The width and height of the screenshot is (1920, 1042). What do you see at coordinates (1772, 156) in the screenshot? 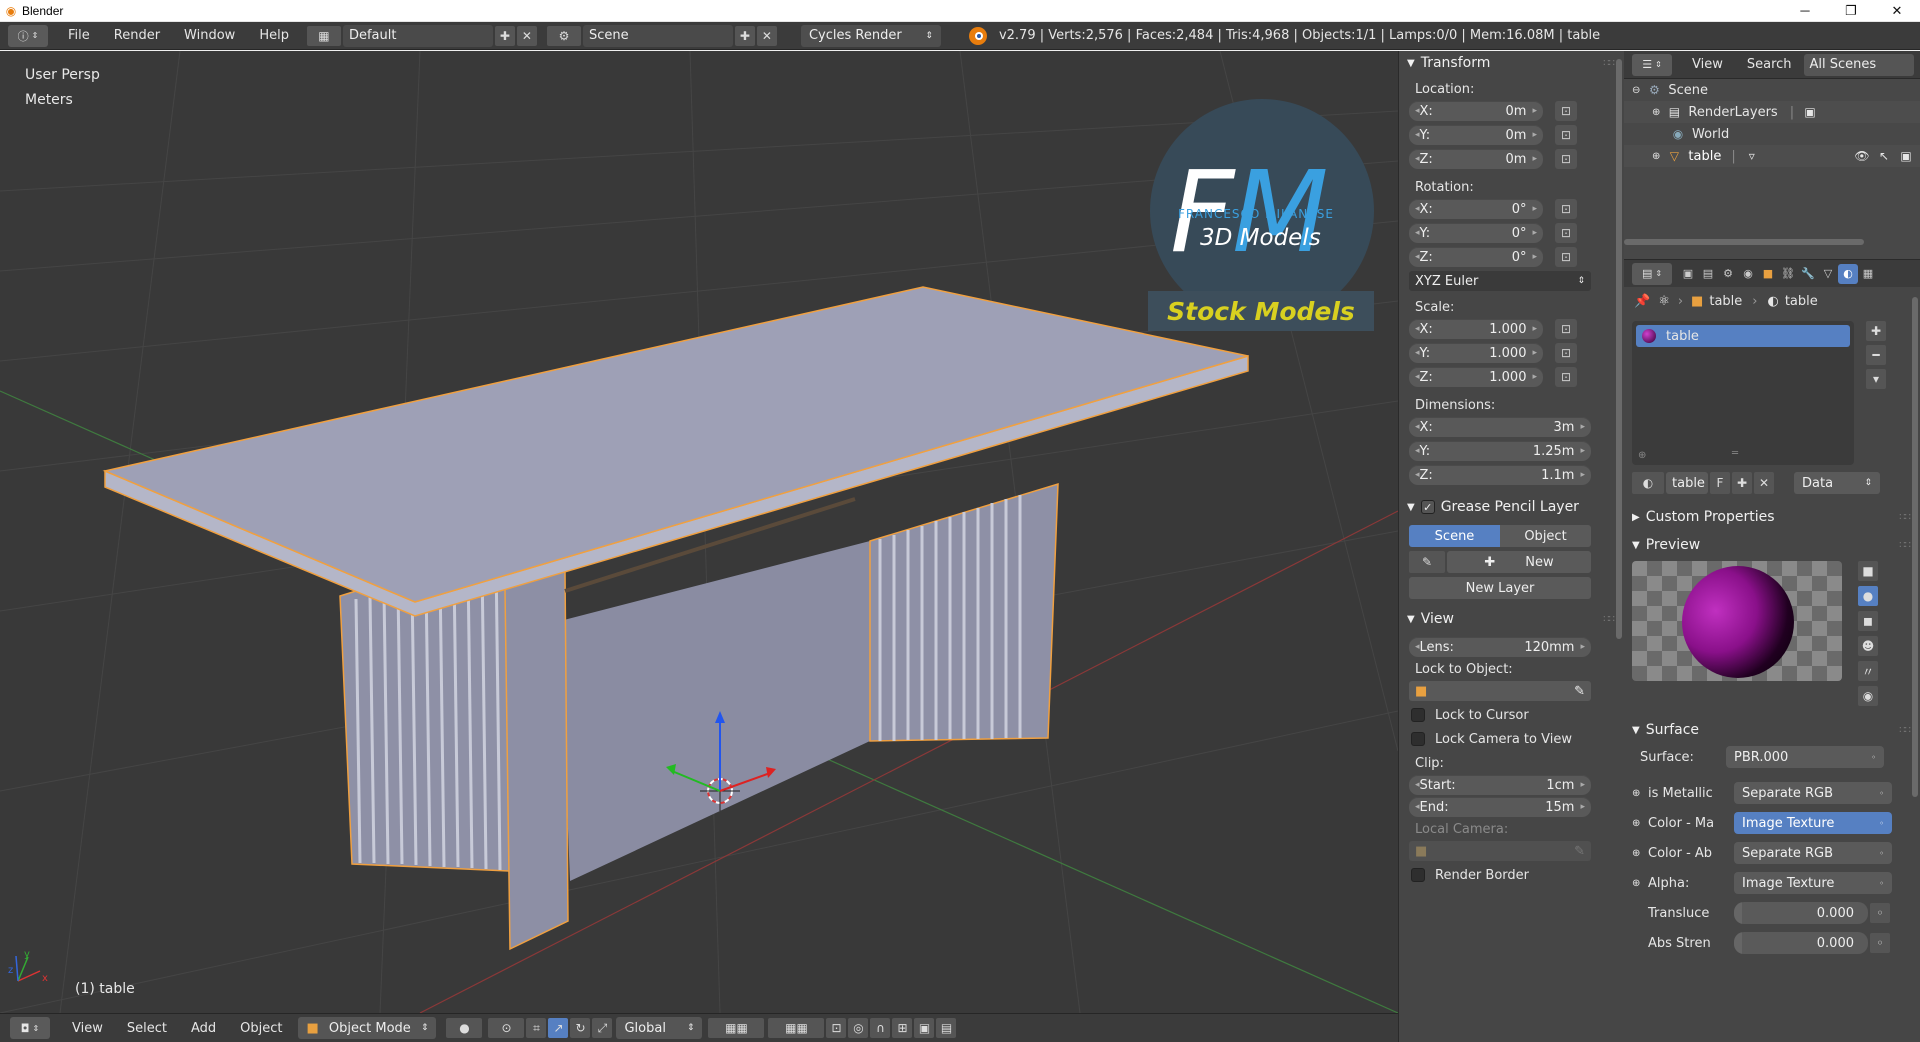
I see `outliner-item-table: ⊕ ▽ table | ▿ 👁 ↖ ▣` at bounding box center [1772, 156].